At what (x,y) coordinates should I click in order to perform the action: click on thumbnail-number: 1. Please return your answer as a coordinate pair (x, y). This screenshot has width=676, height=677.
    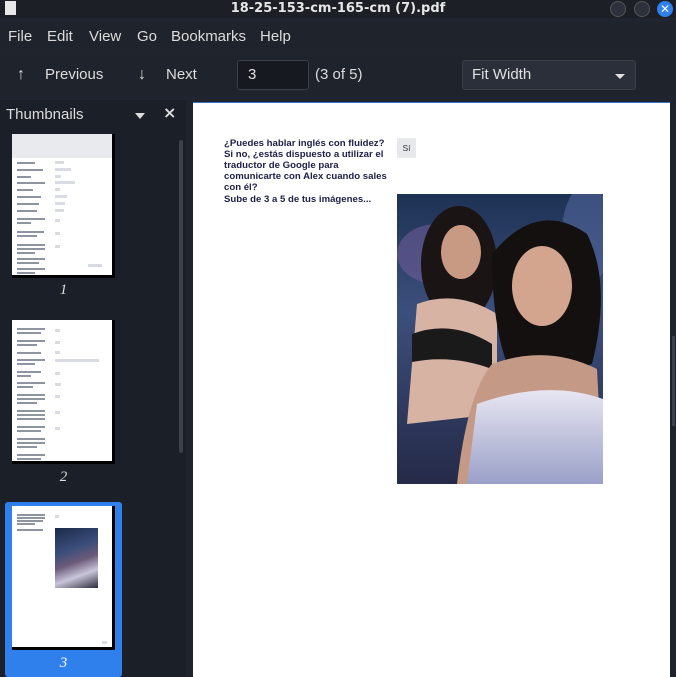
    Looking at the image, I should click on (63, 290).